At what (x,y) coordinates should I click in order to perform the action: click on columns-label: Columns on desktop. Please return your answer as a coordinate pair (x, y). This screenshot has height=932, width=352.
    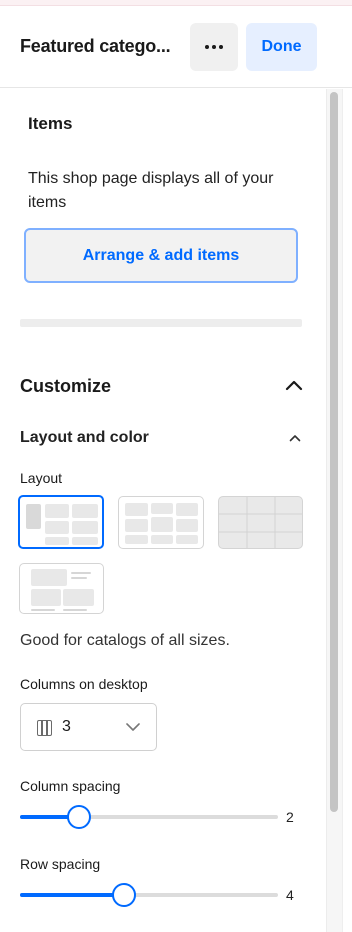
    Looking at the image, I should click on (84, 684).